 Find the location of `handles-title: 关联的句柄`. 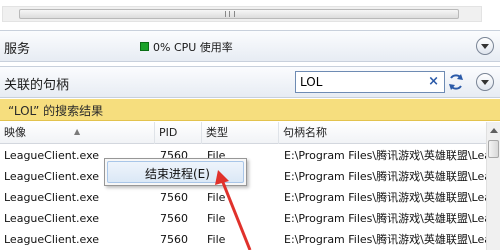

handles-title: 关联的句柄 is located at coordinates (37, 85).